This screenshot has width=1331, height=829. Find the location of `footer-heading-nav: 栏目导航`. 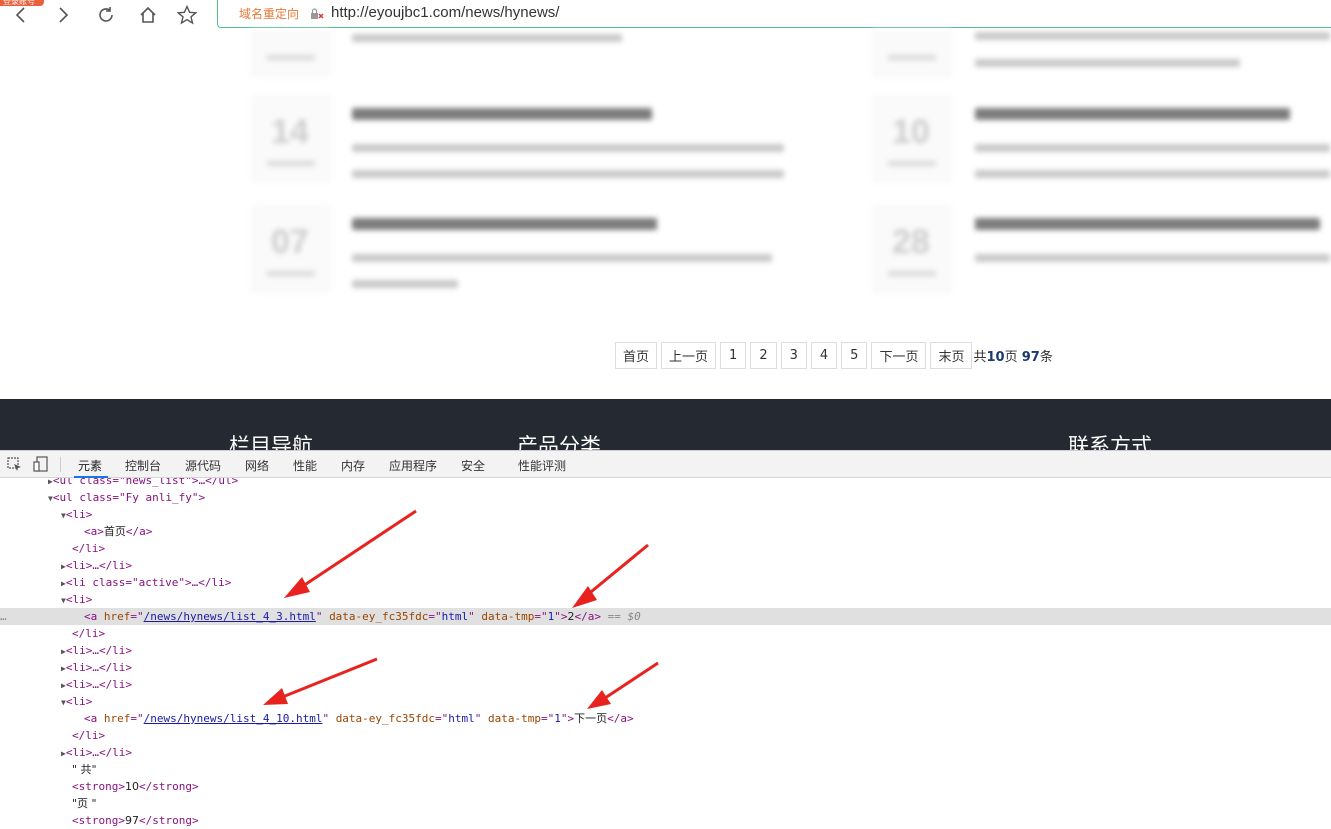

footer-heading-nav: 栏目导航 is located at coordinates (271, 442).